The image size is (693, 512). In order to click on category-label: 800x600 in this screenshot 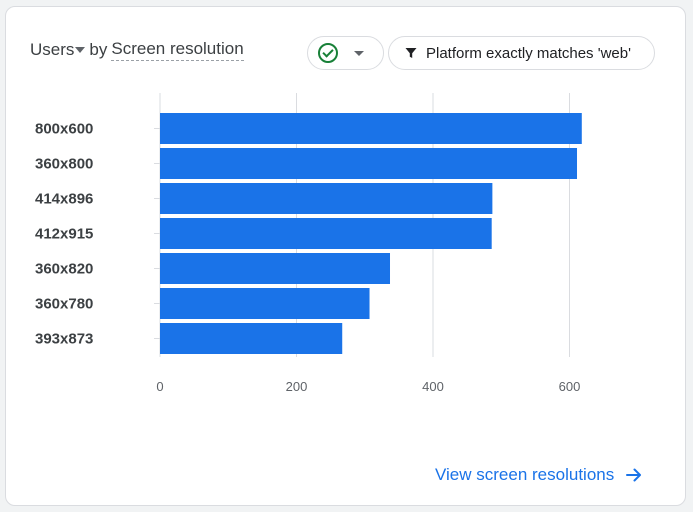, I will do `click(64, 129)`.